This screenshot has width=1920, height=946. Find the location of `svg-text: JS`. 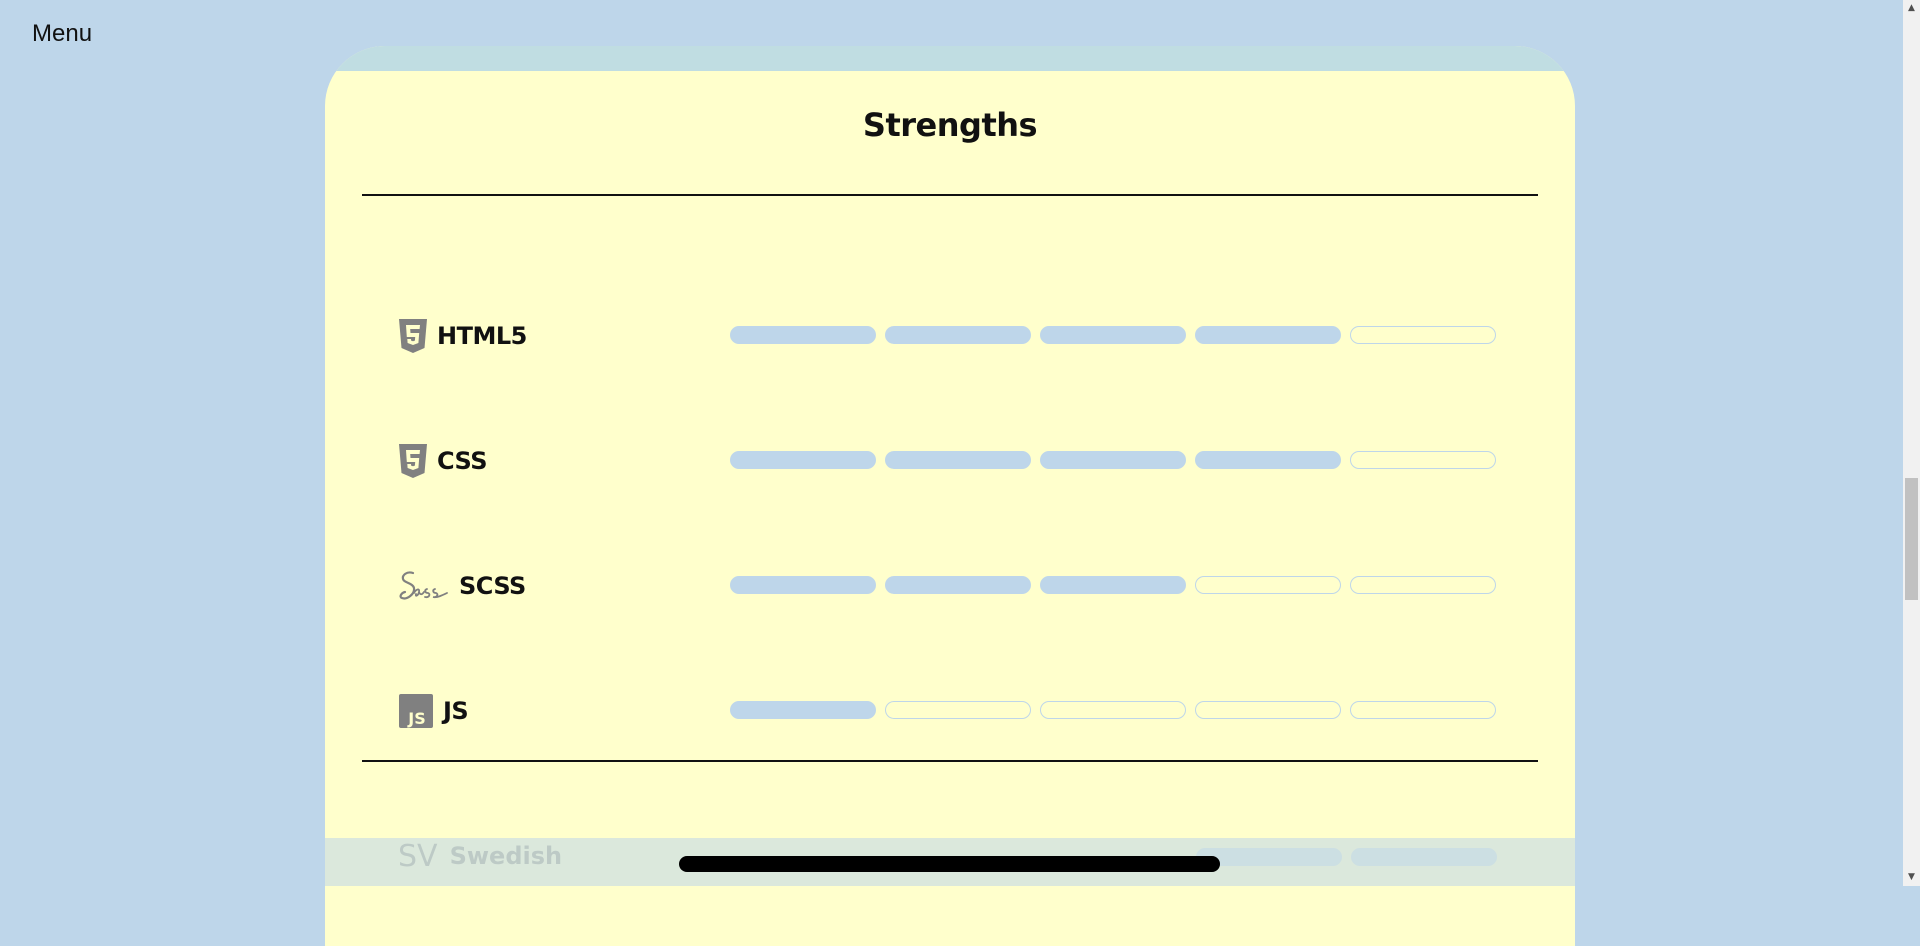

svg-text: JS is located at coordinates (416, 718).